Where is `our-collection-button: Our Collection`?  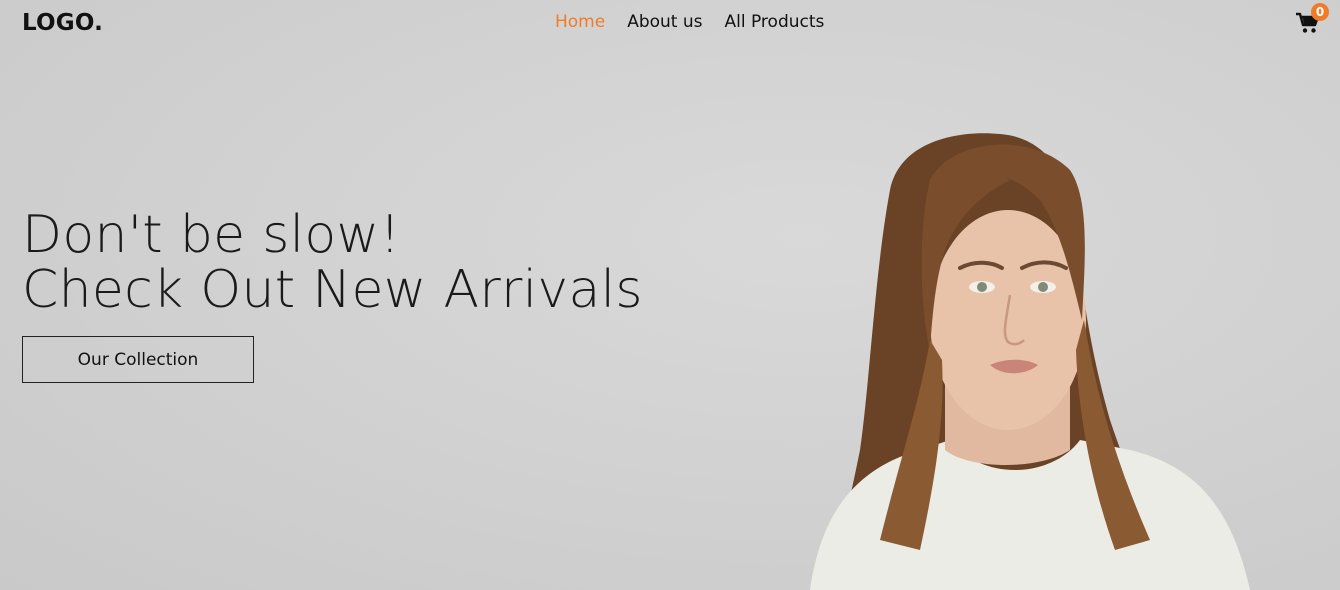
our-collection-button: Our Collection is located at coordinates (138, 359).